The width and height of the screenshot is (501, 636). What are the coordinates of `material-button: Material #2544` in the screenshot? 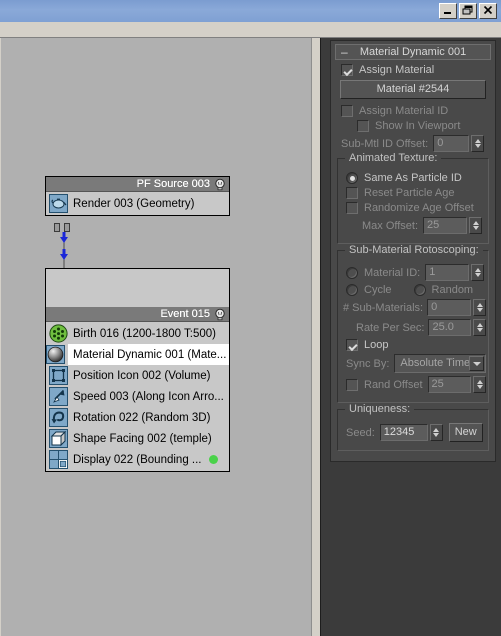 It's located at (413, 89).